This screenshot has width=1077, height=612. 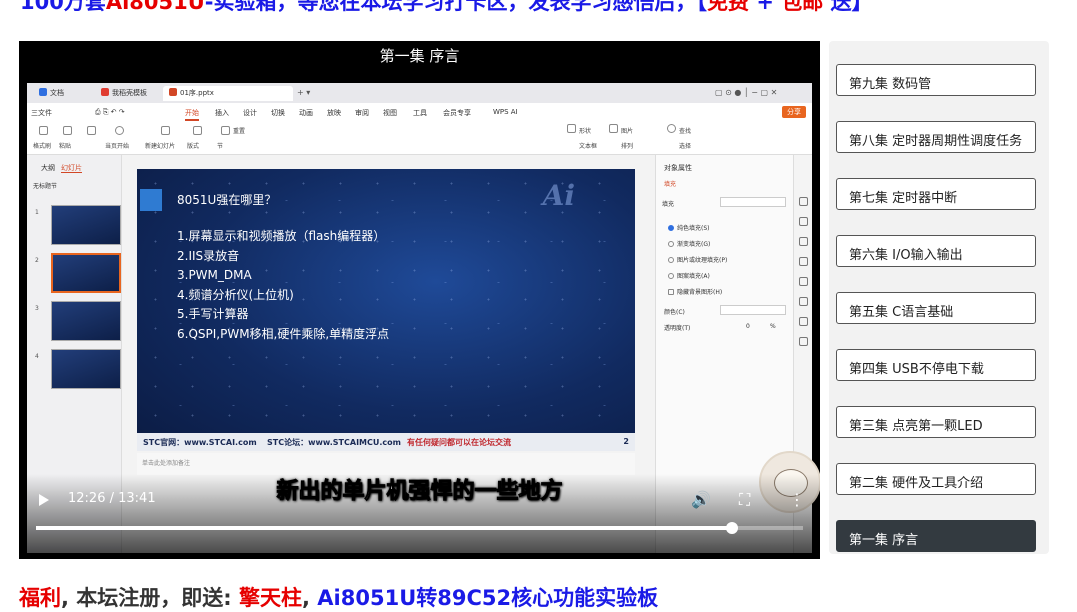 I want to click on bottom-product: 擎天柱, so click(x=270, y=598).